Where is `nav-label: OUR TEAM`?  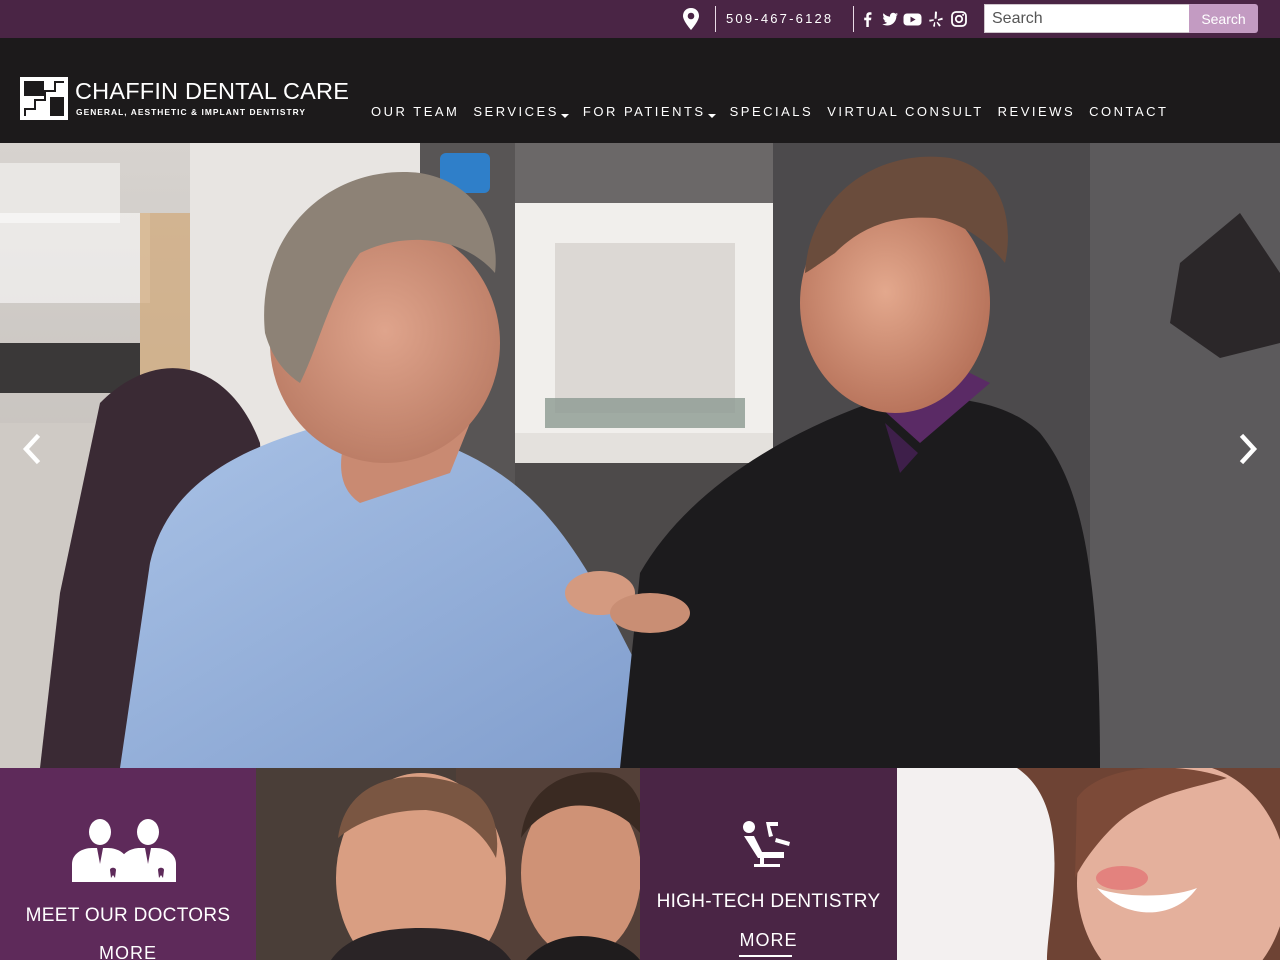 nav-label: OUR TEAM is located at coordinates (415, 111).